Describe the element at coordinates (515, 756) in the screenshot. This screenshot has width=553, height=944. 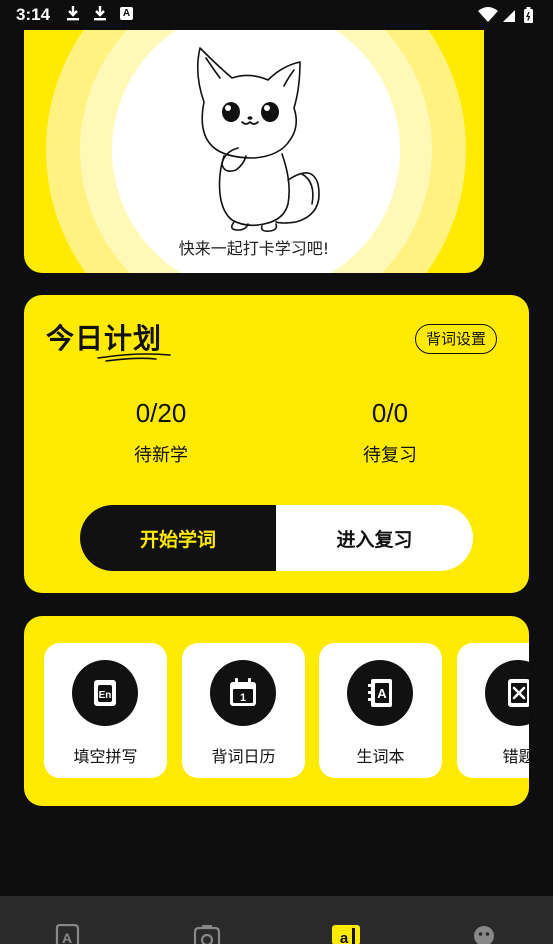
I see `tool-label: 错题` at that location.